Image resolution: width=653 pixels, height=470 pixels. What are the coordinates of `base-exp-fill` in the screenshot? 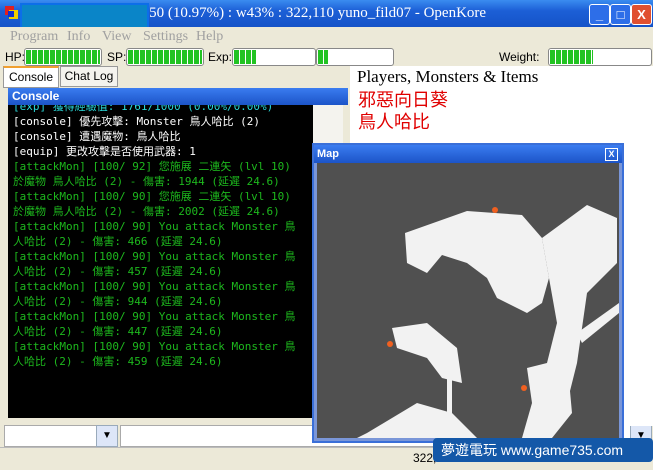 It's located at (245, 57).